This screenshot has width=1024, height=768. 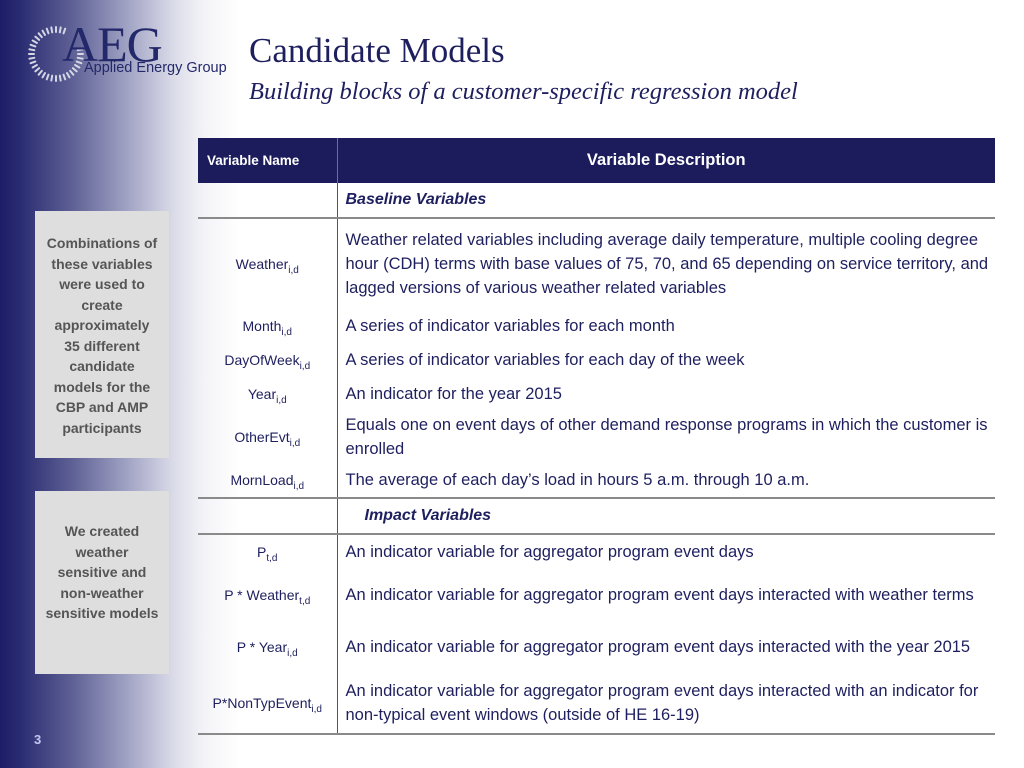 What do you see at coordinates (268, 160) in the screenshot?
I see `column-header-variable-name: Variable Name` at bounding box center [268, 160].